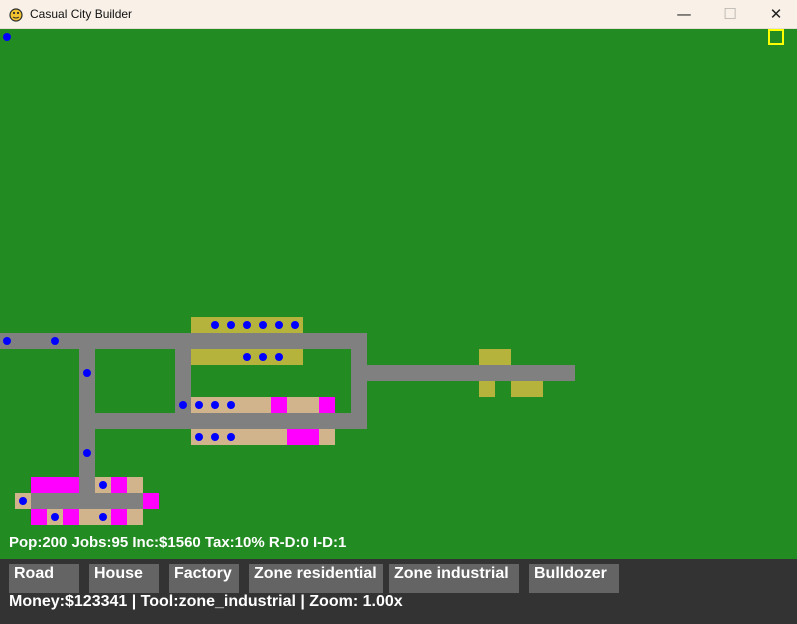 The height and width of the screenshot is (624, 797). I want to click on road-tool-button: Road, so click(44, 578).